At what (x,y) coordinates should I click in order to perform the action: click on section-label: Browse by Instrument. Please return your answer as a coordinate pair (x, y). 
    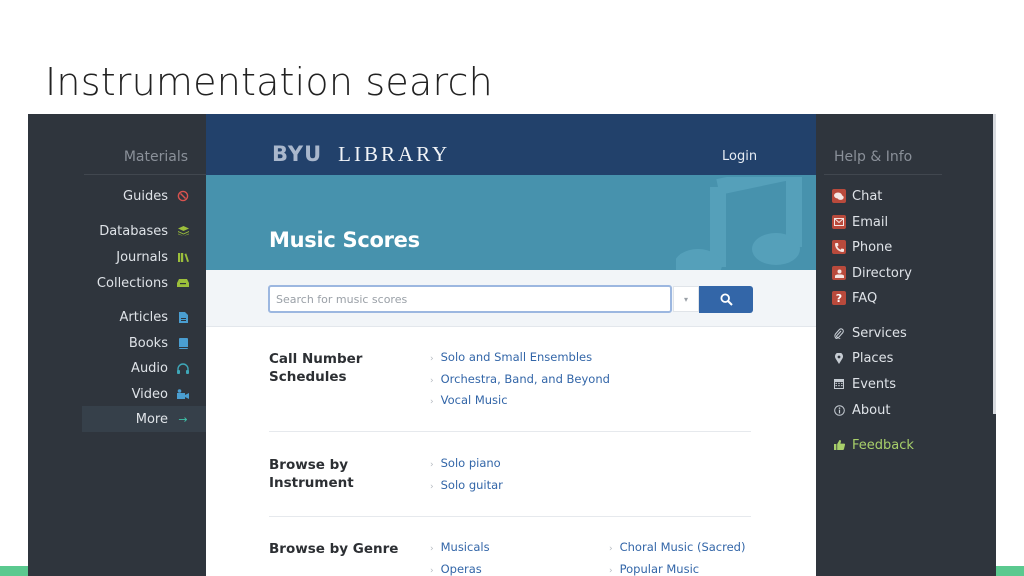
    Looking at the image, I should click on (311, 474).